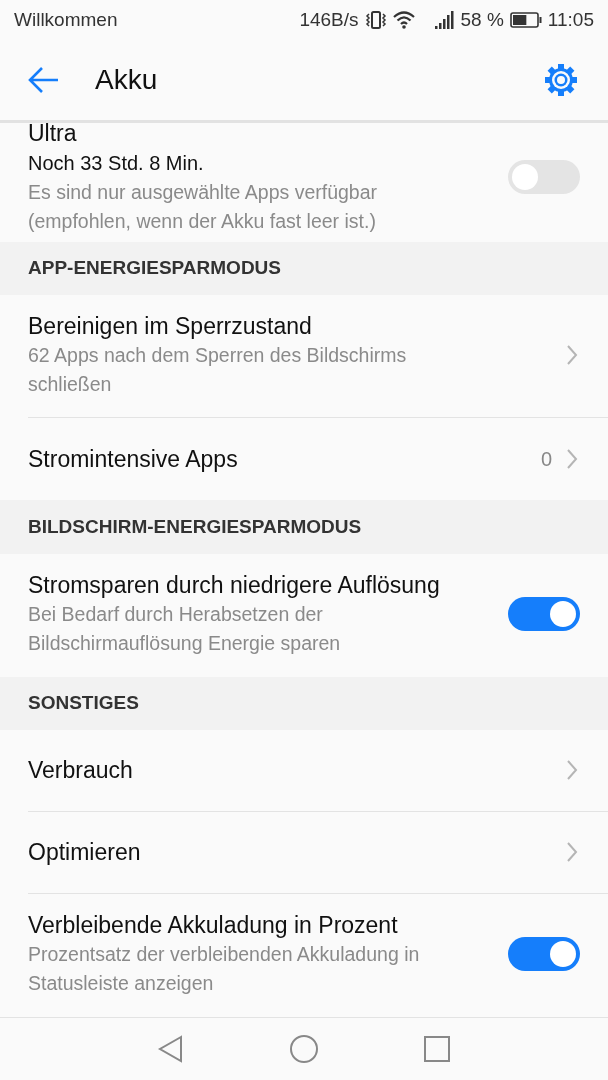  Describe the element at coordinates (83, 703) in the screenshot. I see `section-header: SONSTIGES` at that location.